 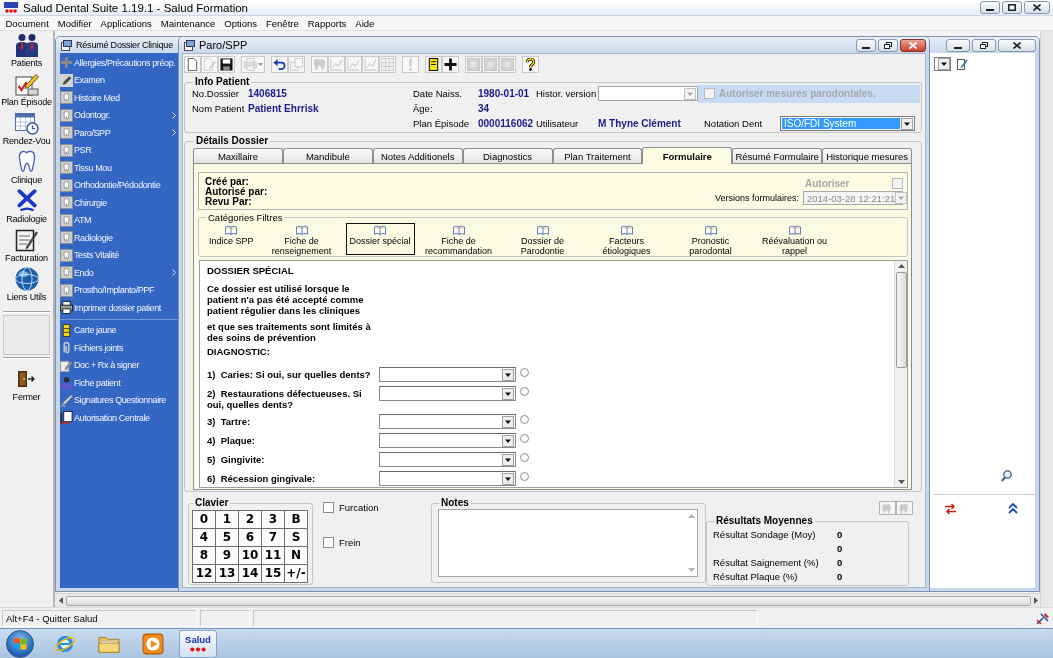 I want to click on toolbar-button: Plan Épisode, so click(x=26, y=91).